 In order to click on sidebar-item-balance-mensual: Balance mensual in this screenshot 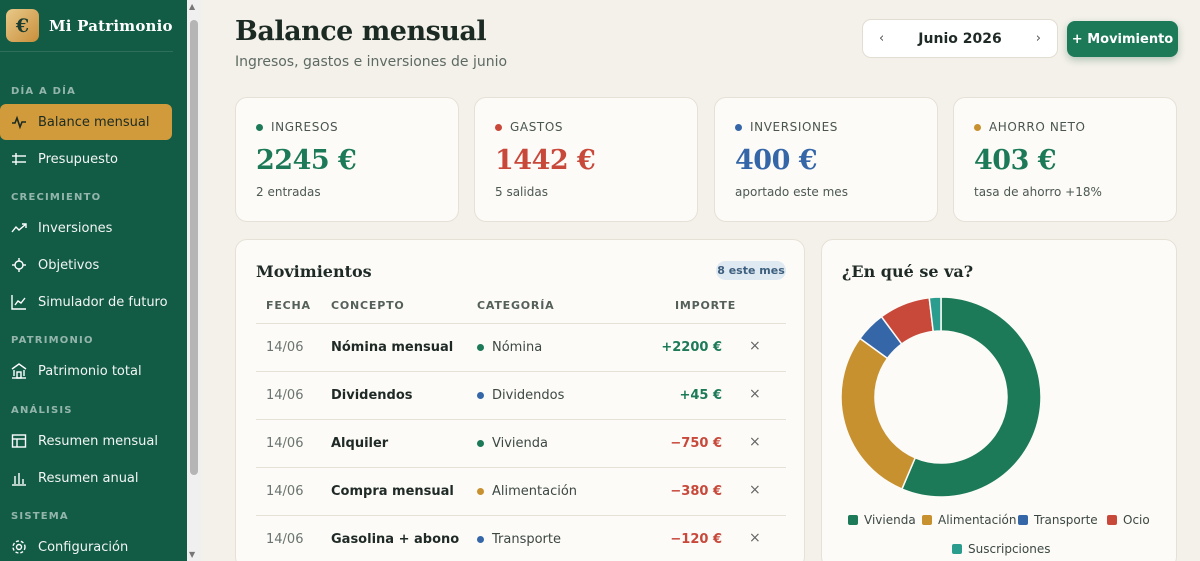, I will do `click(86, 122)`.